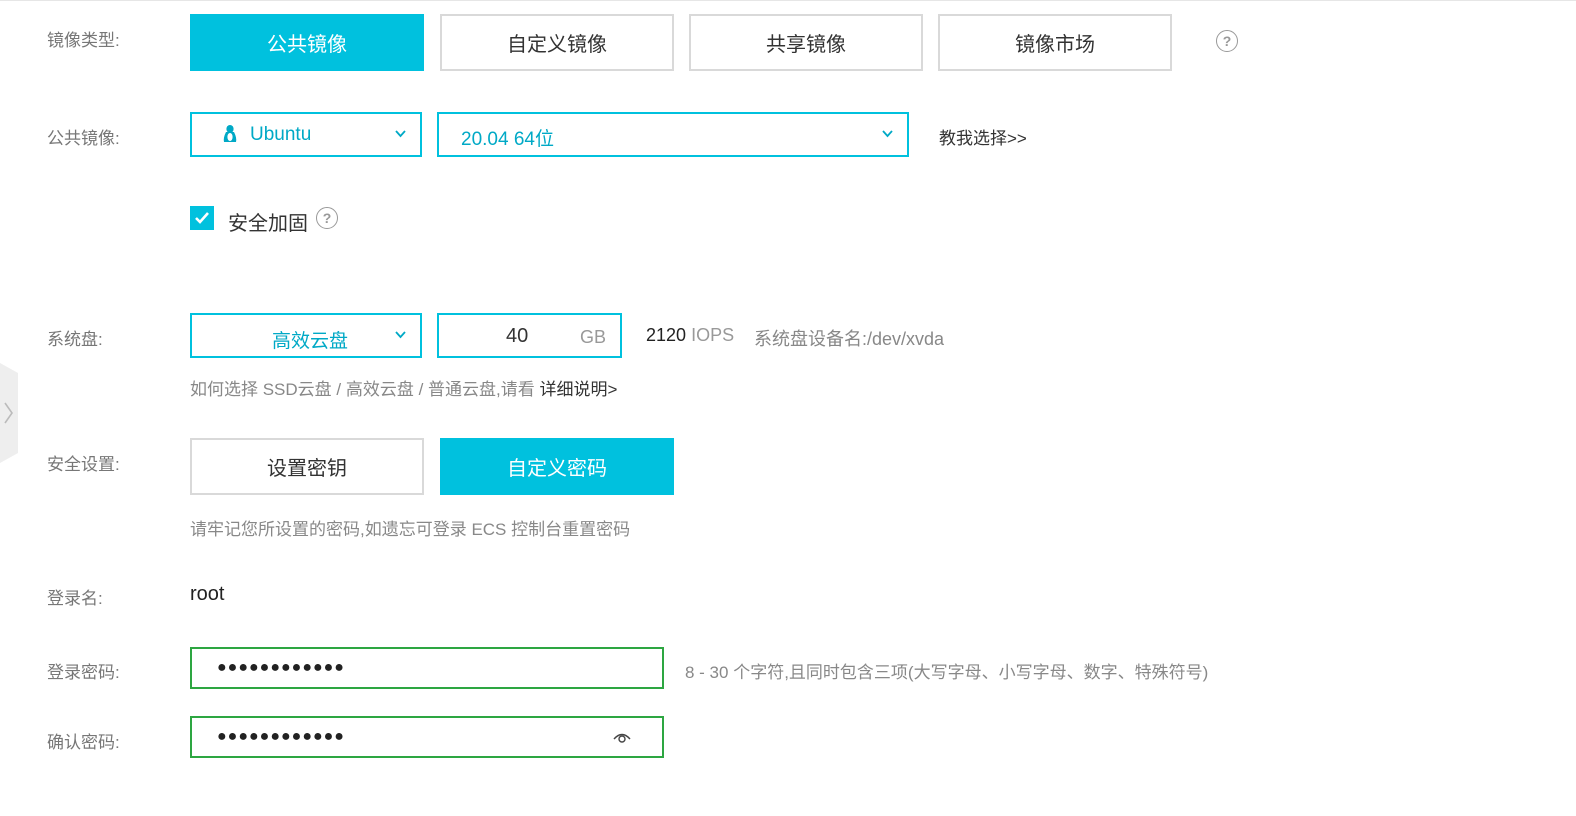 Image resolution: width=1576 pixels, height=816 pixels. Describe the element at coordinates (983, 136) in the screenshot. I see `help-me-choose-link: 教我选择>>` at that location.